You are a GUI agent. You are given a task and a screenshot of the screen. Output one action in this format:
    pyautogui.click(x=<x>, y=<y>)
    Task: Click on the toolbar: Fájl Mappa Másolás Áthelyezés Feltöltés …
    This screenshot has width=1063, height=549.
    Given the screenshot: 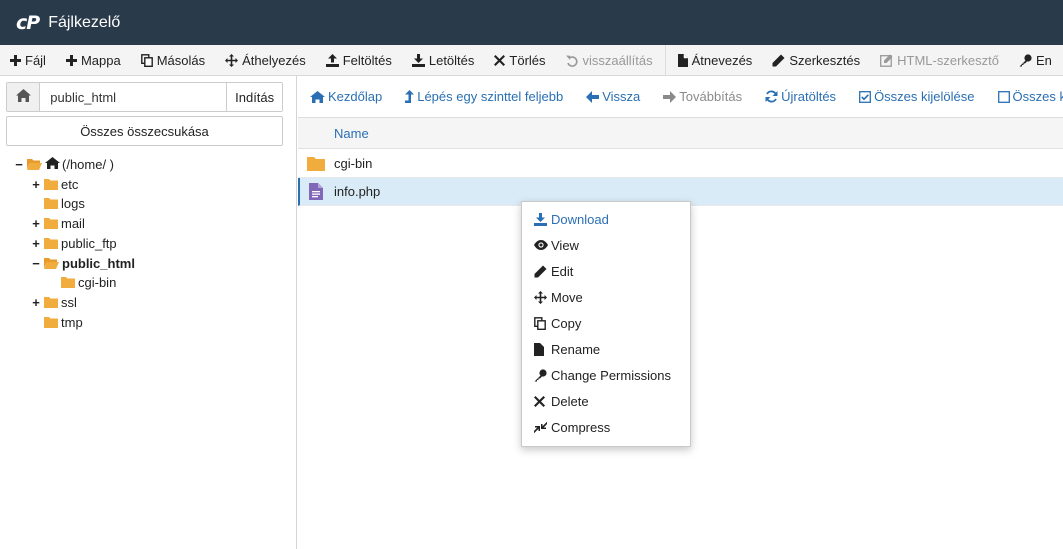 What is the action you would take?
    pyautogui.click(x=531, y=60)
    